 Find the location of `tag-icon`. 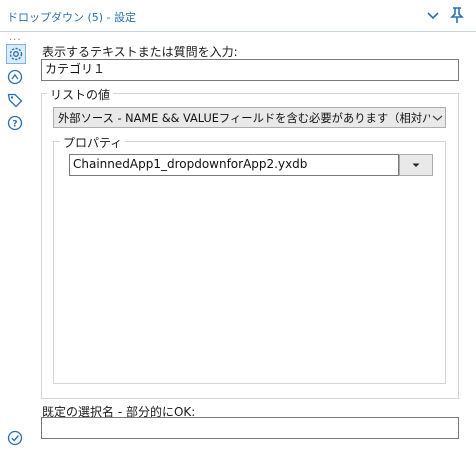

tag-icon is located at coordinates (16, 101).